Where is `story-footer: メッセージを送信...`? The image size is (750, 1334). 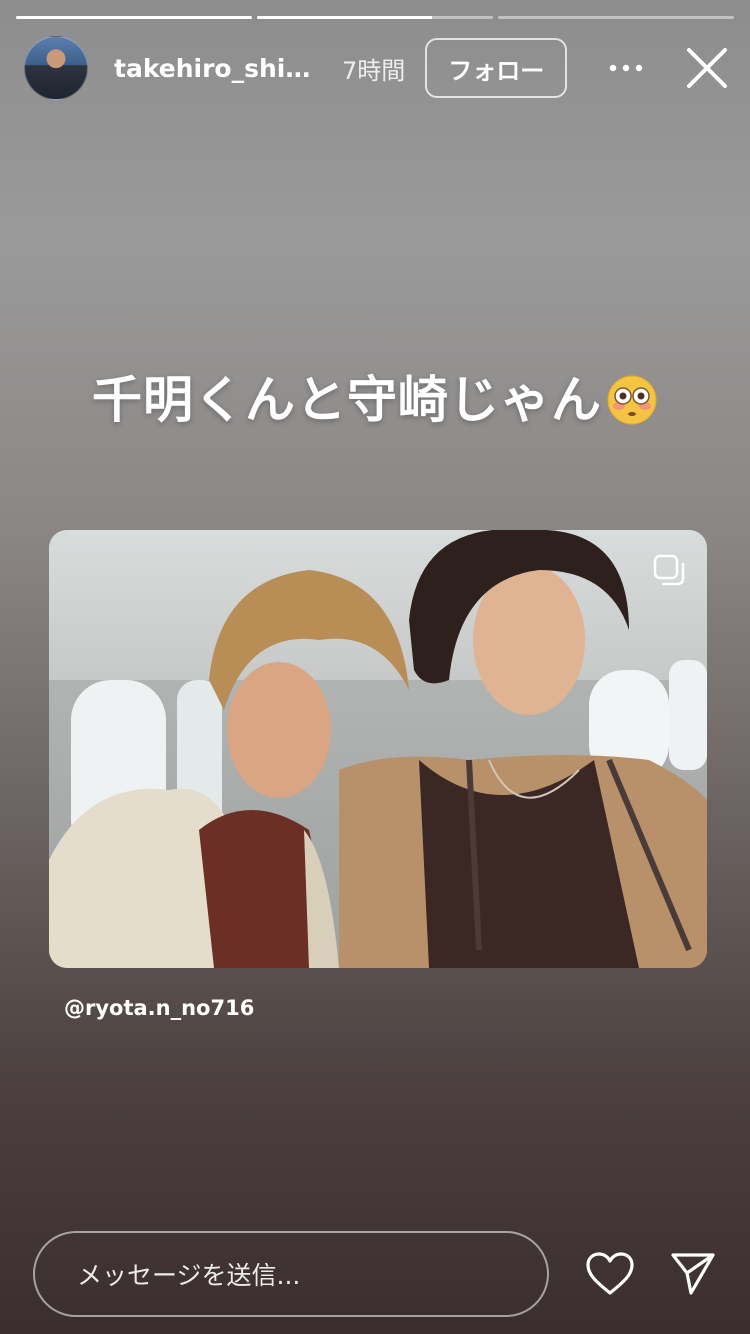 story-footer: メッセージを送信... is located at coordinates (375, 1274).